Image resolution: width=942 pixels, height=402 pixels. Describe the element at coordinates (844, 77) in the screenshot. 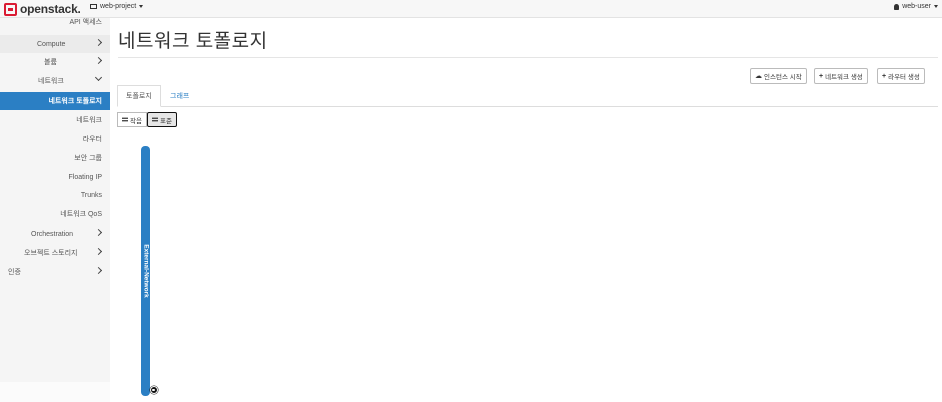

I see `create-network-label: 네트워크 생성` at that location.